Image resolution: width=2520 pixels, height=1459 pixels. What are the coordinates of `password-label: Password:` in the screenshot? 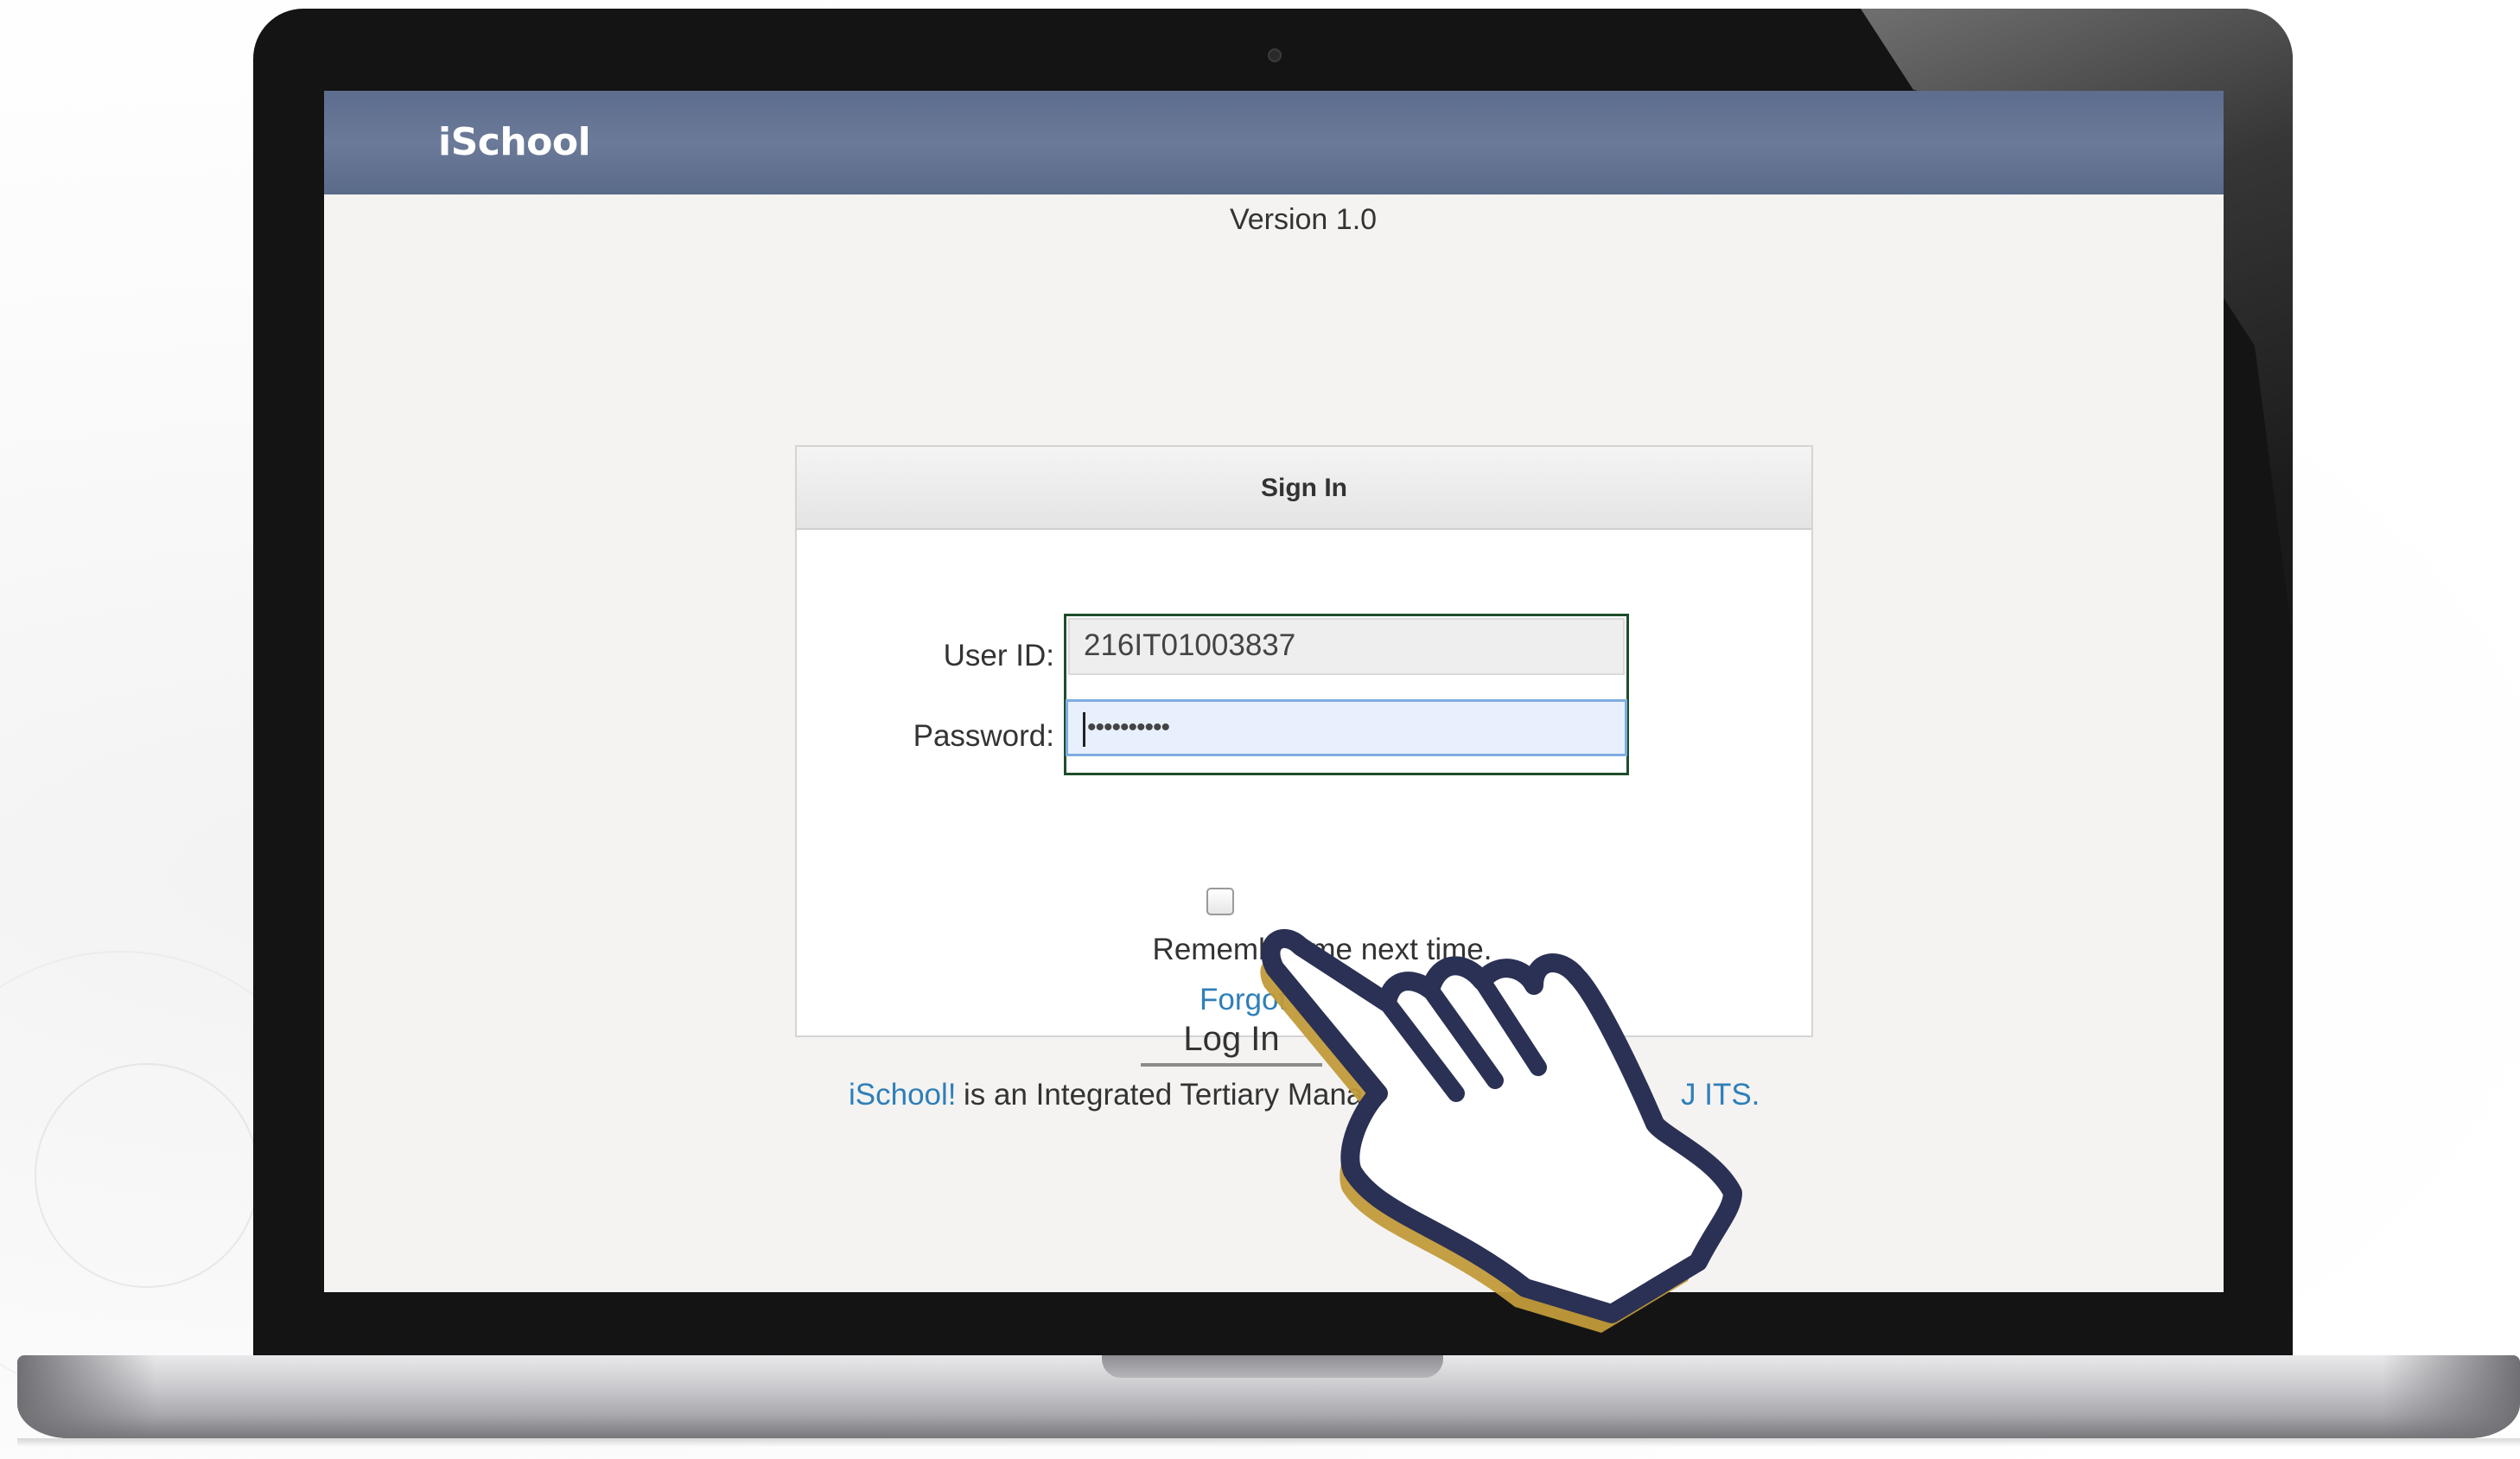 It's located at (984, 736).